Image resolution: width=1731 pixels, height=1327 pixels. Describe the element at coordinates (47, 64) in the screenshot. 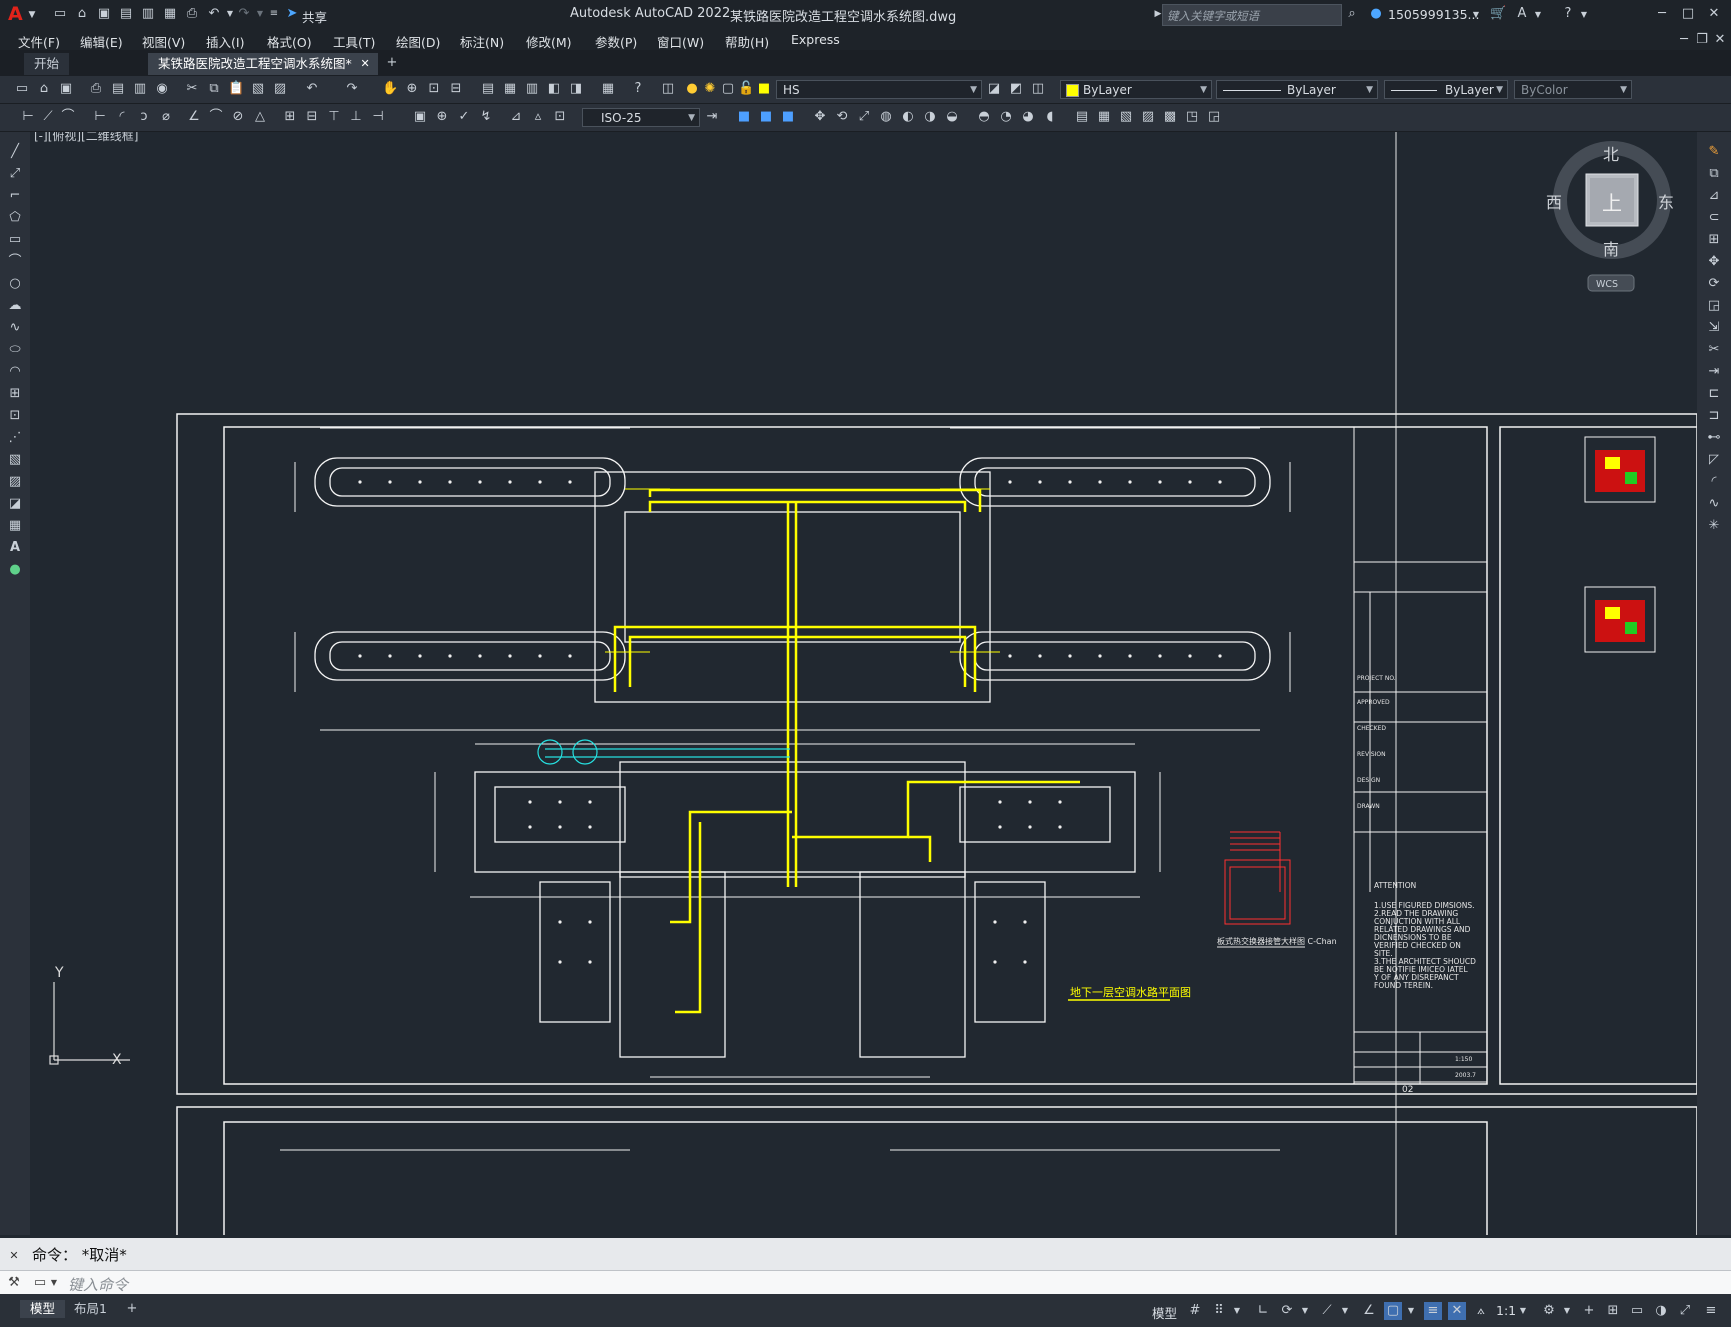

I see `tab-start: 开始` at that location.